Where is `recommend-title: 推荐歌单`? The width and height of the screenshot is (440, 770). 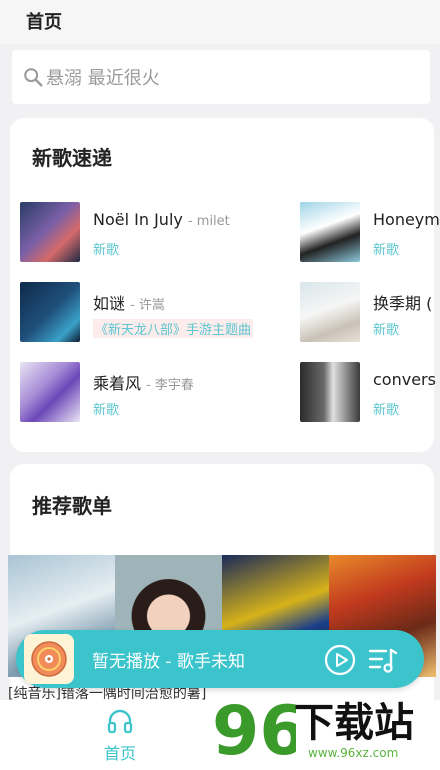
recommend-title: 推荐歌单 is located at coordinates (72, 506).